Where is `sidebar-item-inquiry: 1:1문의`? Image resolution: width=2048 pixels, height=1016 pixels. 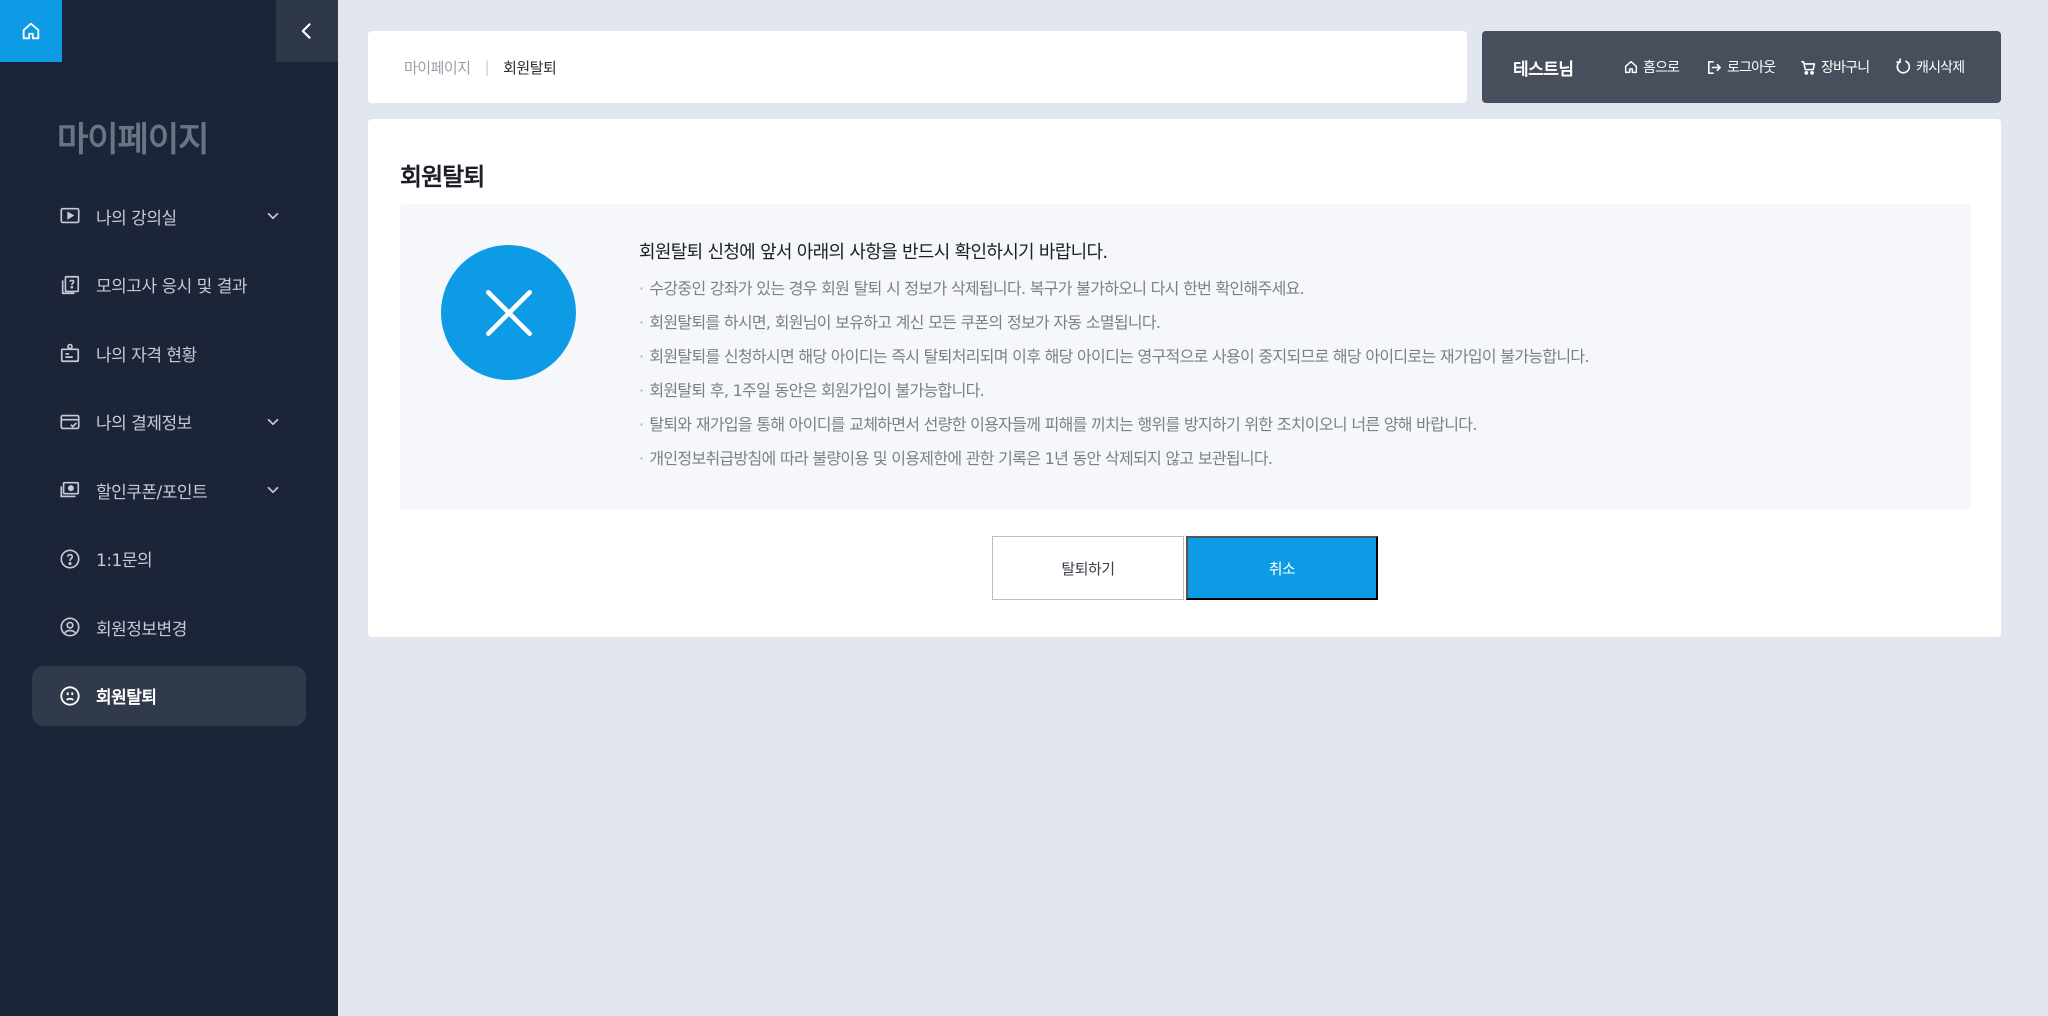
sidebar-item-inquiry: 1:1문의 is located at coordinates (169, 559).